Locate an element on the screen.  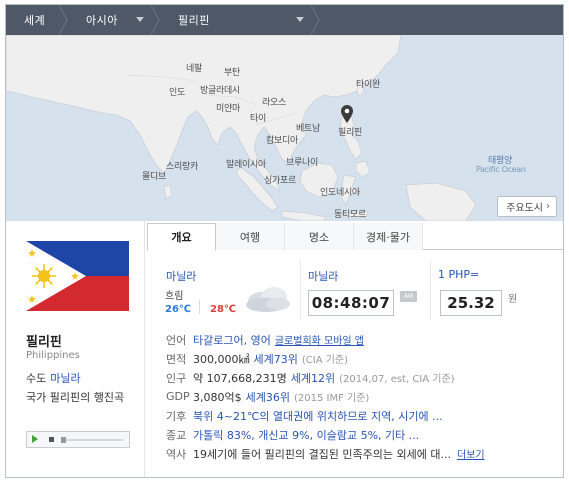
anthem-audio-player is located at coordinates (78, 439).